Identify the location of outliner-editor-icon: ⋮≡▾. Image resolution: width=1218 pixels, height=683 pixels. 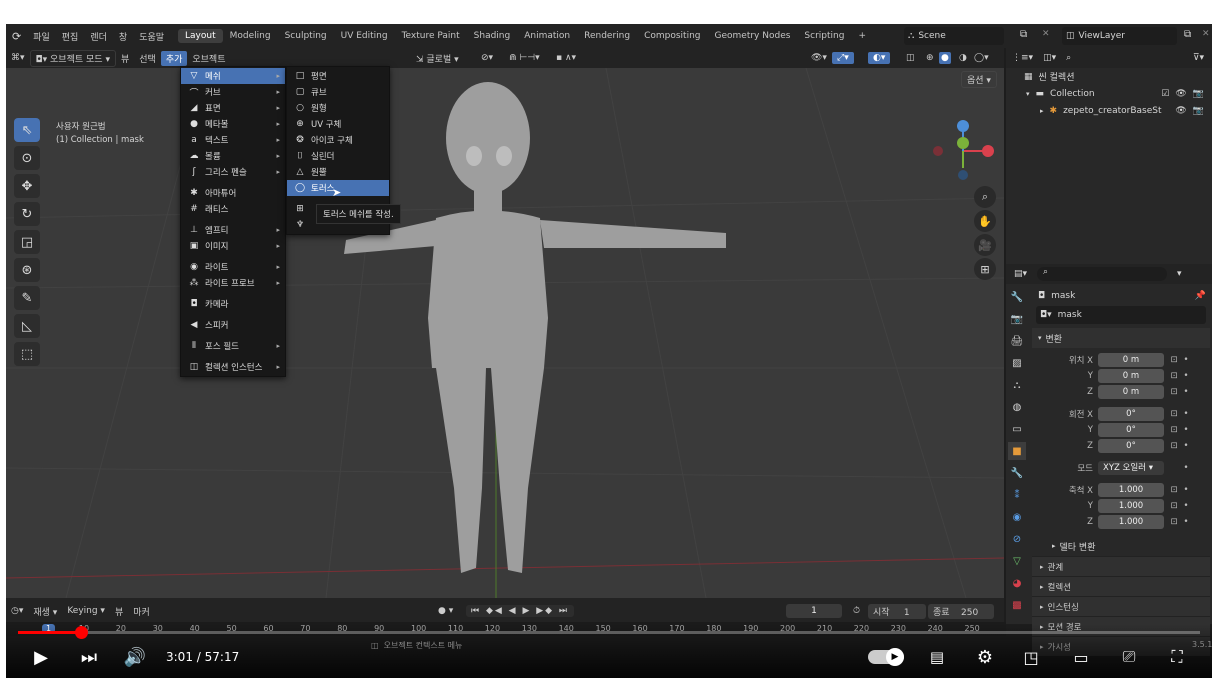
(1022, 58).